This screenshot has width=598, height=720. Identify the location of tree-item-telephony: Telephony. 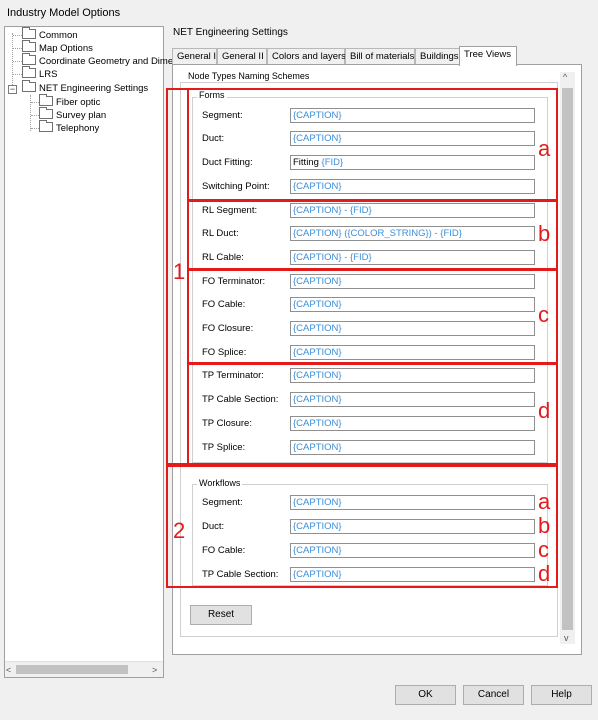
(69, 127).